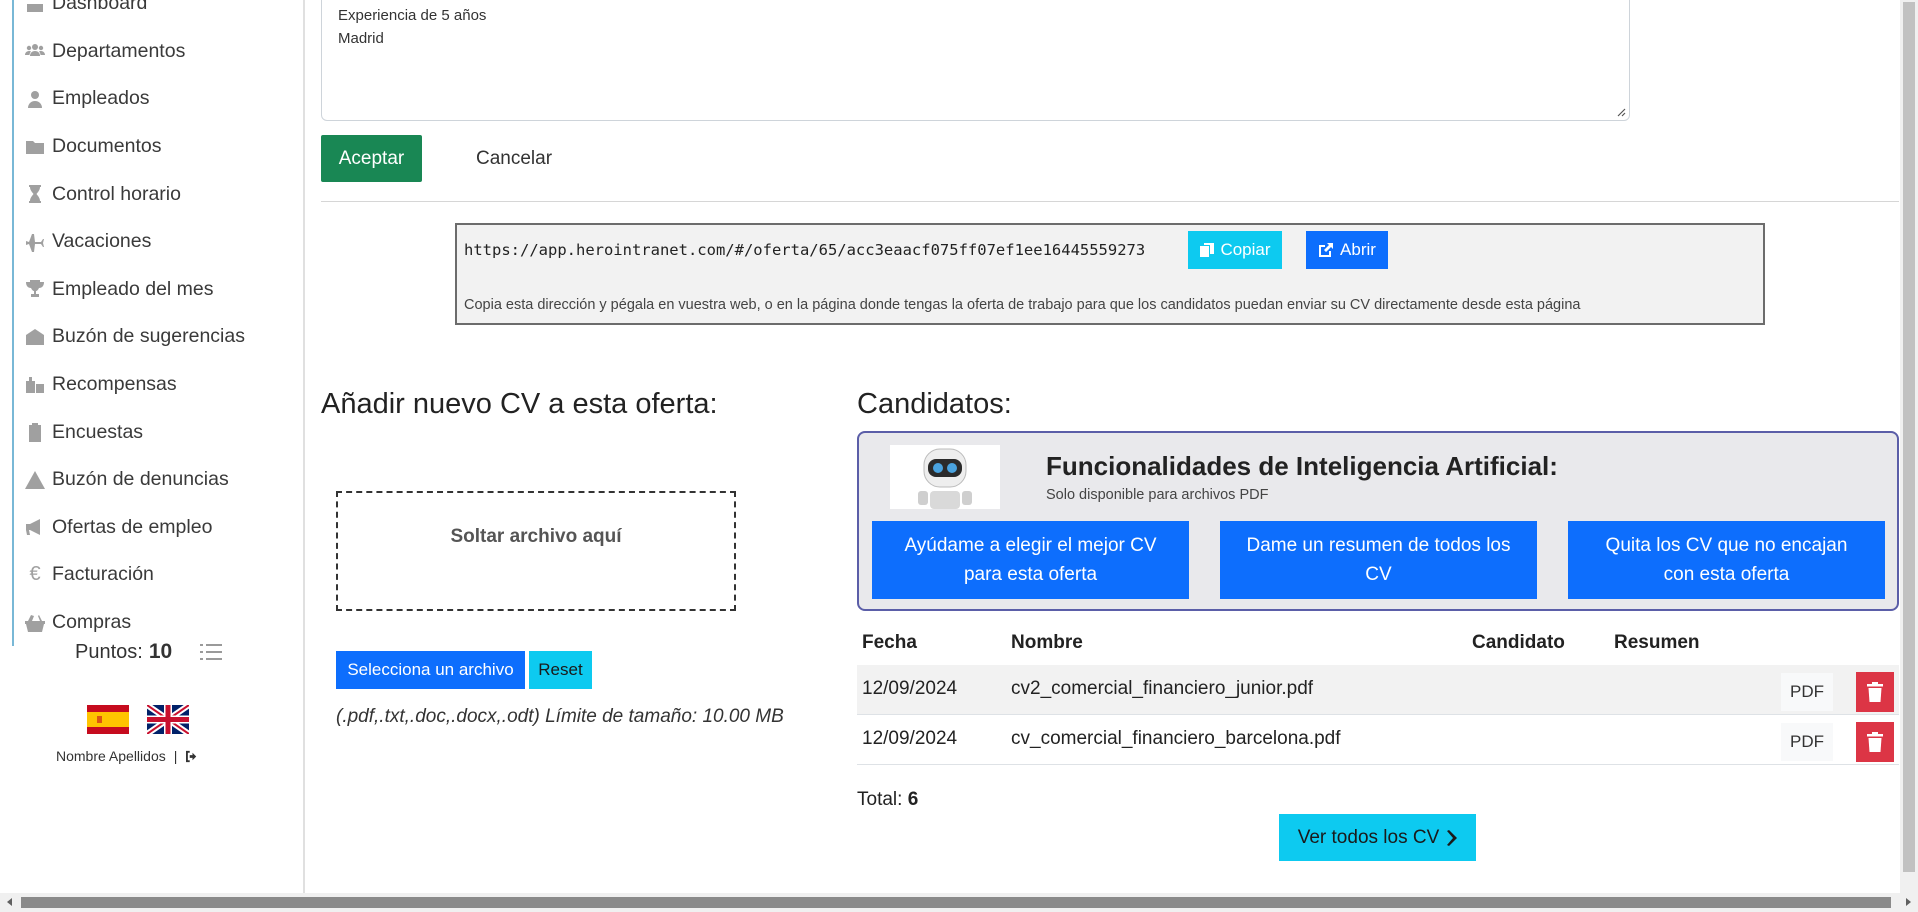 The height and width of the screenshot is (912, 1918). I want to click on sidebar-item-label: Ofertas de empleo, so click(132, 526).